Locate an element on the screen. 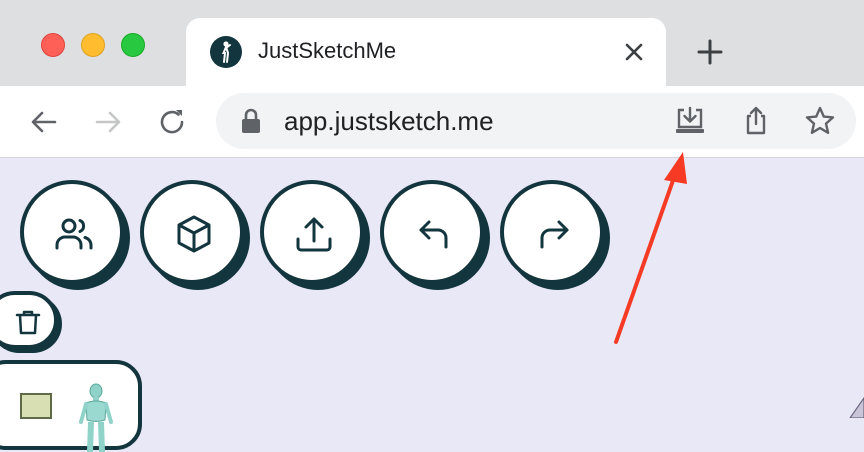 The height and width of the screenshot is (452, 864). redo-icon is located at coordinates (554, 234).